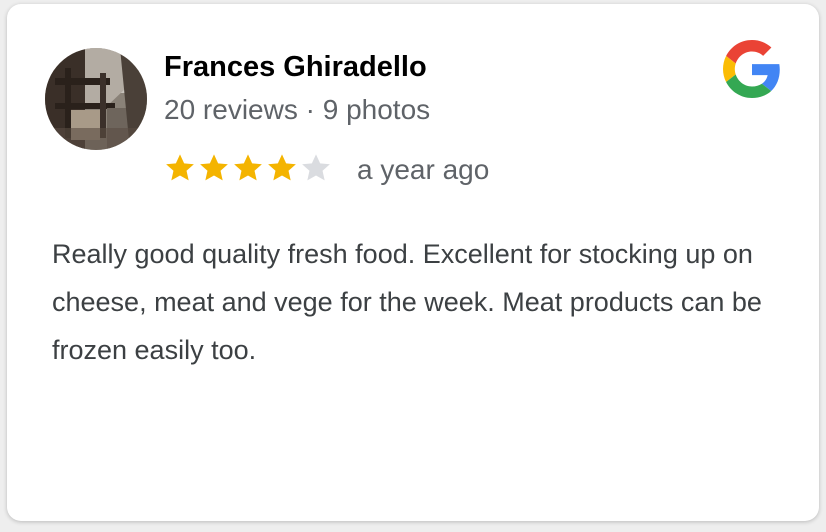 This screenshot has width=826, height=532. What do you see at coordinates (423, 169) in the screenshot?
I see `review-time: a year ago` at bounding box center [423, 169].